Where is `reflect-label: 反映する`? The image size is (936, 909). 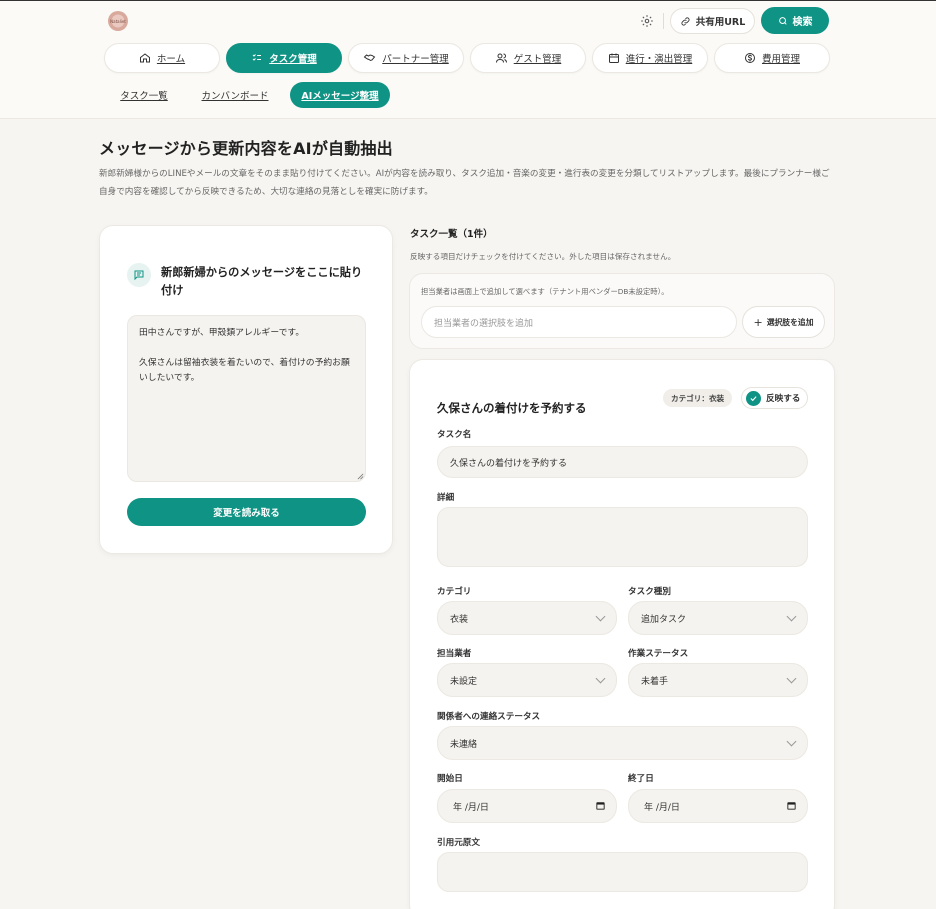
reflect-label: 反映する is located at coordinates (783, 399).